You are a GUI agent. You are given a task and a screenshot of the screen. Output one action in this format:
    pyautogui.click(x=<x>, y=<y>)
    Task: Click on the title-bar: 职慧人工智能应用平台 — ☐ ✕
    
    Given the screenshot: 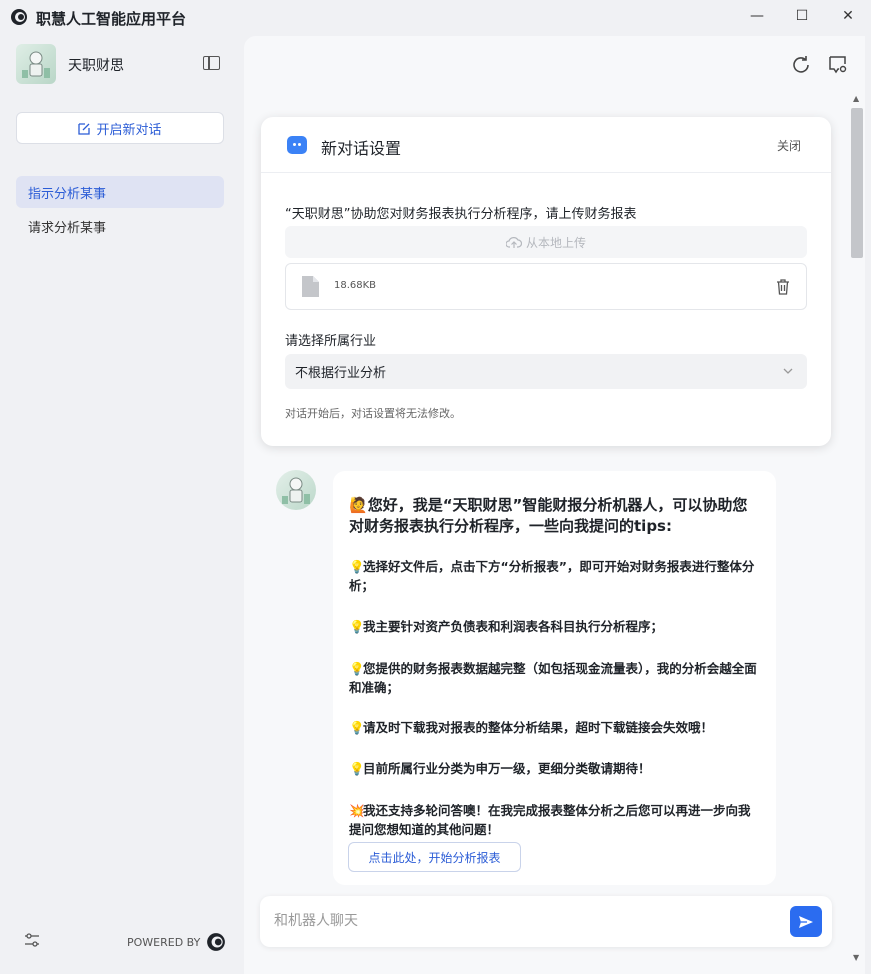 What is the action you would take?
    pyautogui.click(x=435, y=17)
    